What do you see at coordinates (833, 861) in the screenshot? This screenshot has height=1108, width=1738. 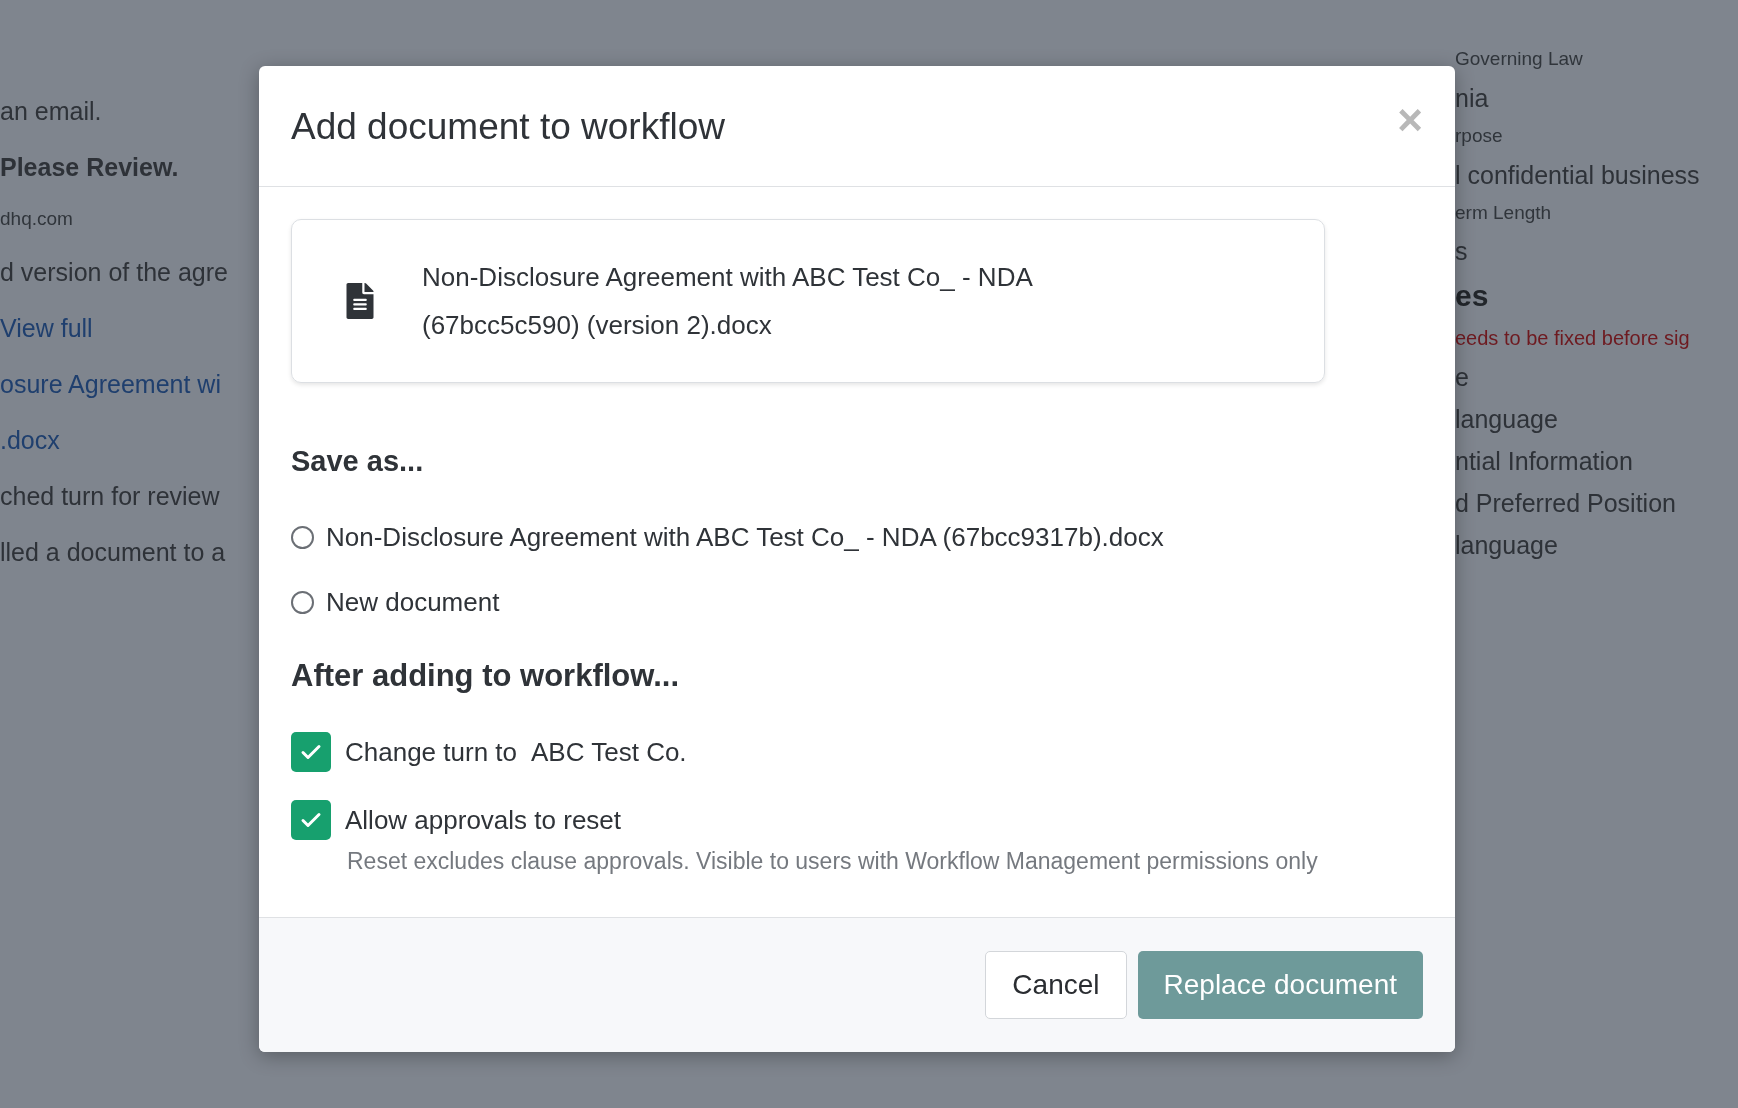 I see `hint-text: Reset excludes clause approvals. Visible to users with Workflow Management permissions only` at bounding box center [833, 861].